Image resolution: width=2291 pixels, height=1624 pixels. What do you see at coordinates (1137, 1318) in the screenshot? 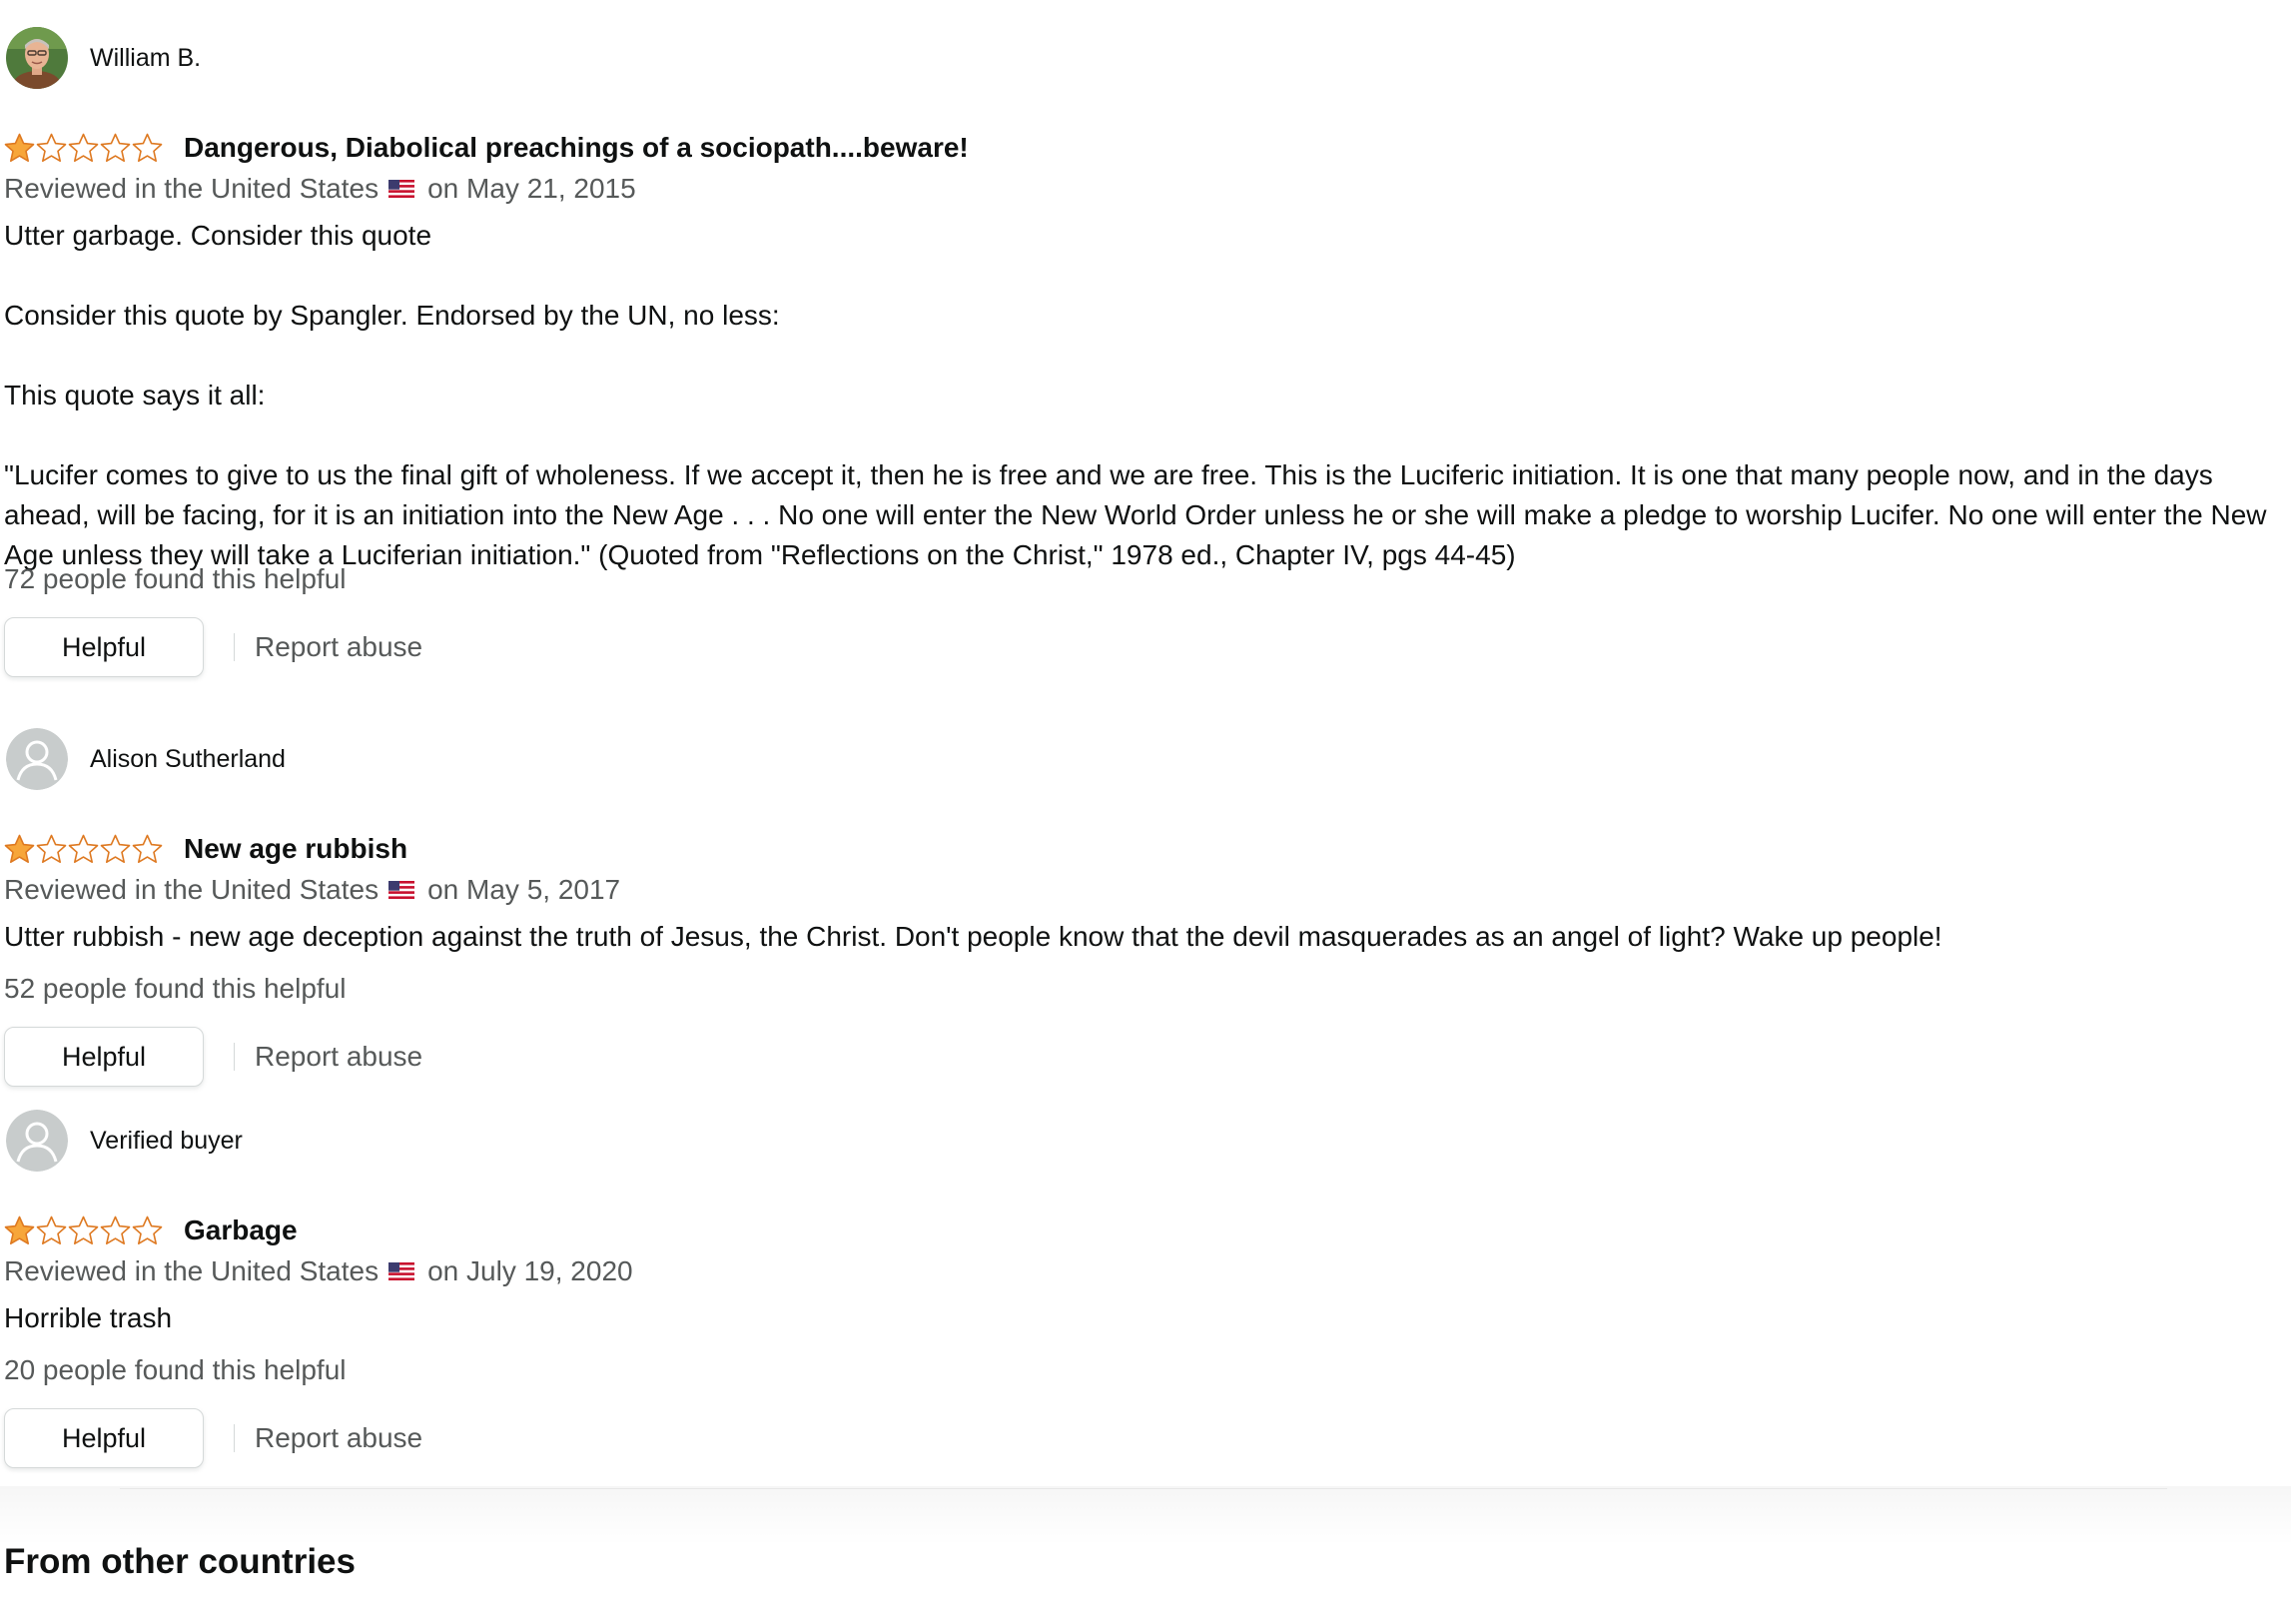
I see `review-body: Horrible trash` at bounding box center [1137, 1318].